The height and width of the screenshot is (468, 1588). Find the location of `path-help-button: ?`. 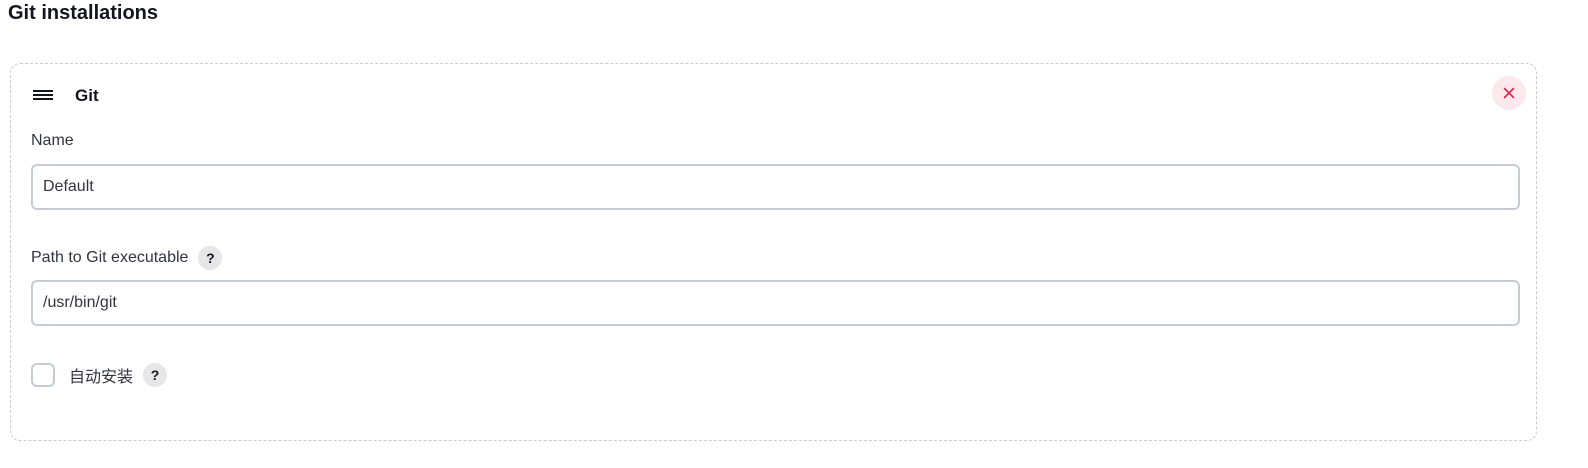

path-help-button: ? is located at coordinates (210, 258).